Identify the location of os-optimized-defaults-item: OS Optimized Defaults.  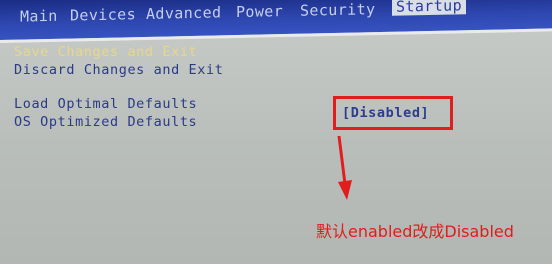
(105, 122).